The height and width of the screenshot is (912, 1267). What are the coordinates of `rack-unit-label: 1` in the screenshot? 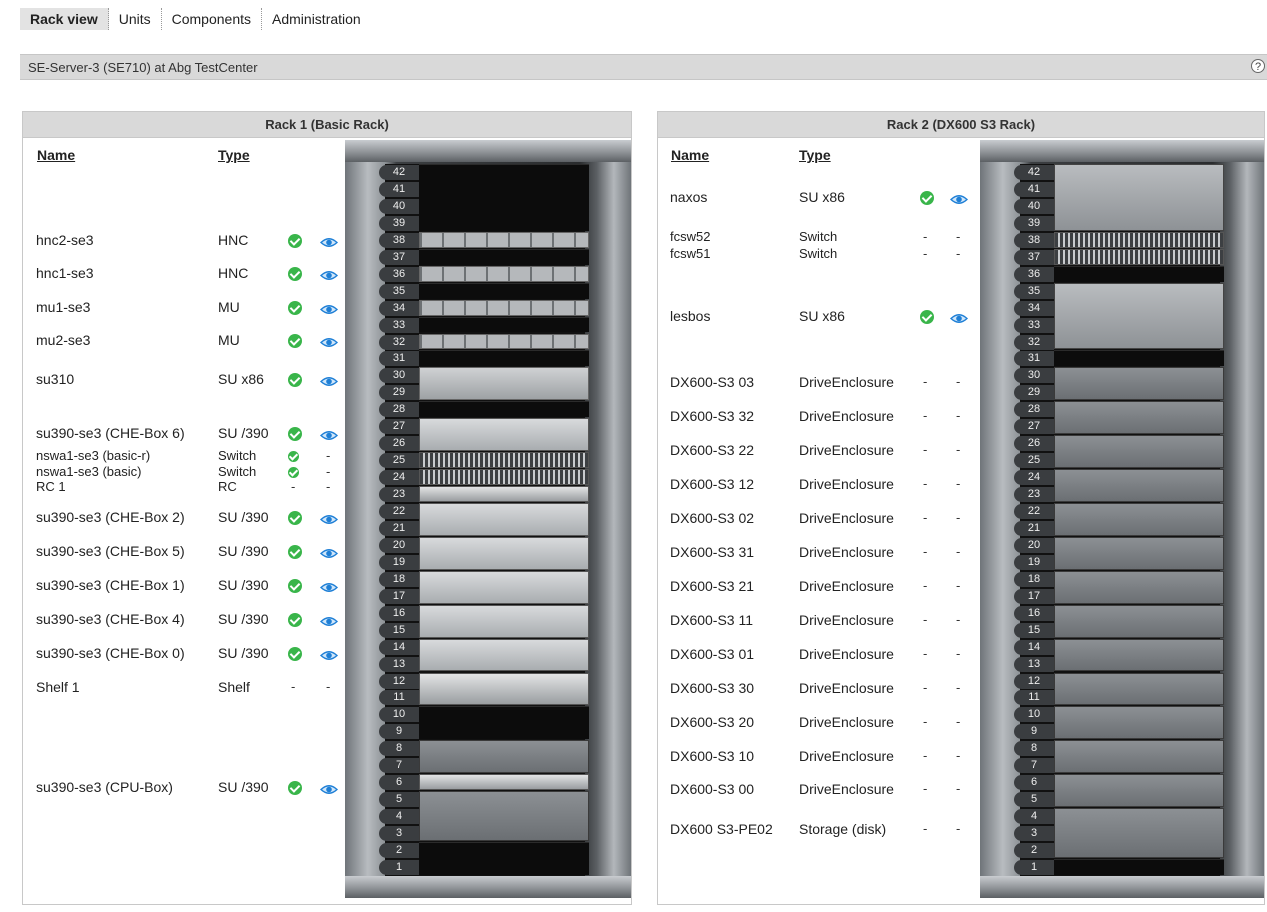 It's located at (1034, 867).